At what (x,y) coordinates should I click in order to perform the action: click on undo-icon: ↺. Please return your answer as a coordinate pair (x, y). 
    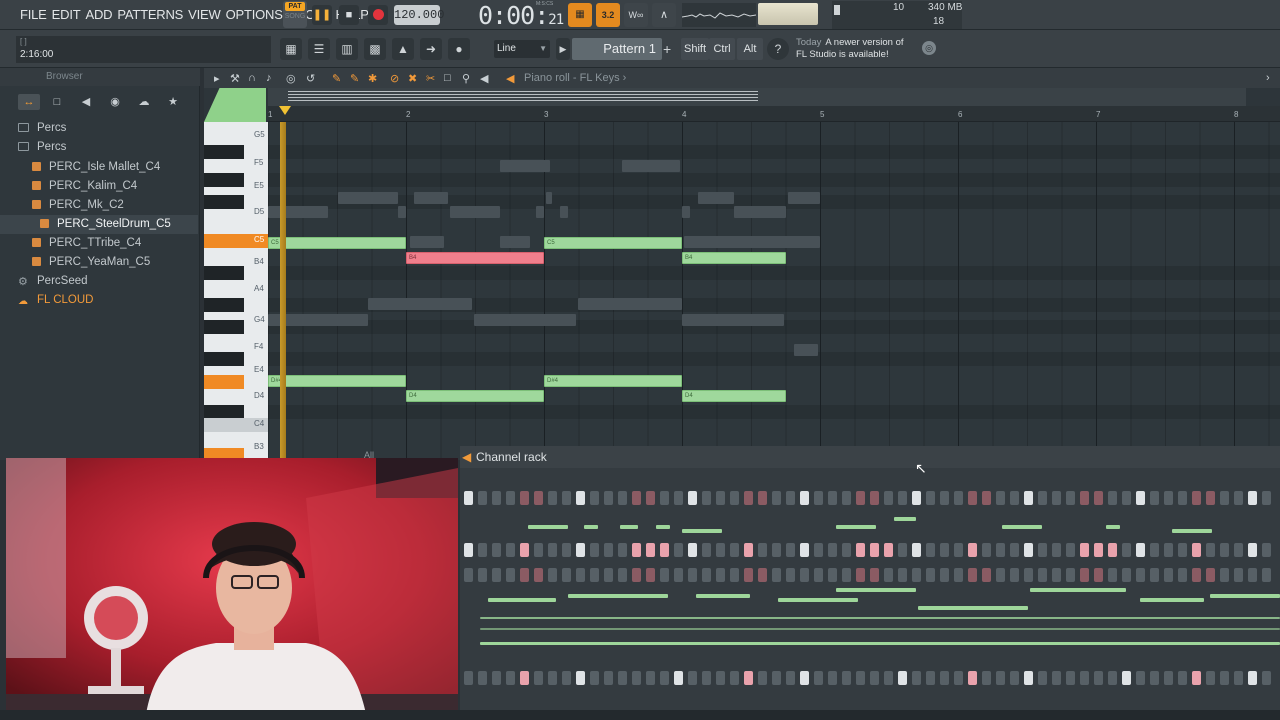
    Looking at the image, I should click on (310, 78).